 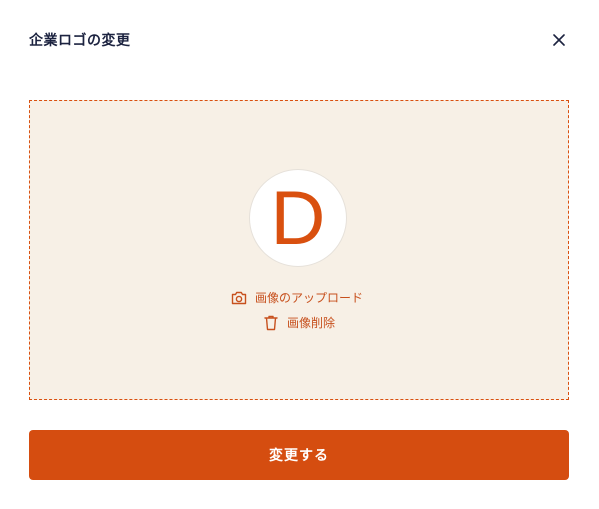 I want to click on delete-image-label: 画像削除, so click(x=311, y=323).